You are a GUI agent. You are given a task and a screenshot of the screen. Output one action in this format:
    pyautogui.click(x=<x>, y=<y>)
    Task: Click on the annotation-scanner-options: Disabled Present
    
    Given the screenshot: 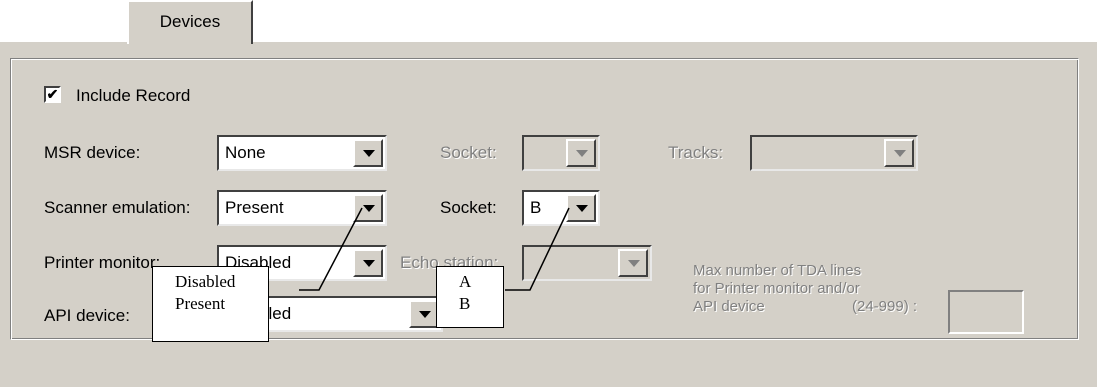 What is the action you would take?
    pyautogui.click(x=210, y=304)
    